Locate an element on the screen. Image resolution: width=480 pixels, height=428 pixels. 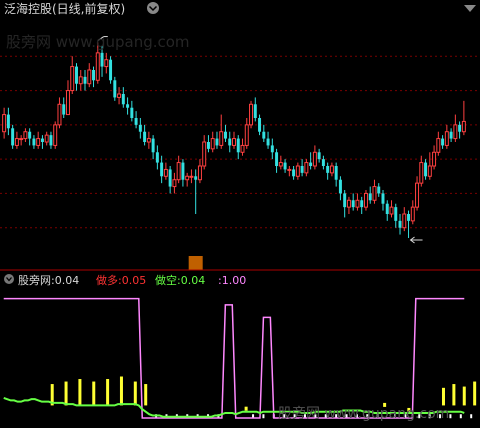
legend-value-3: 1.00 is located at coordinates (234, 280).